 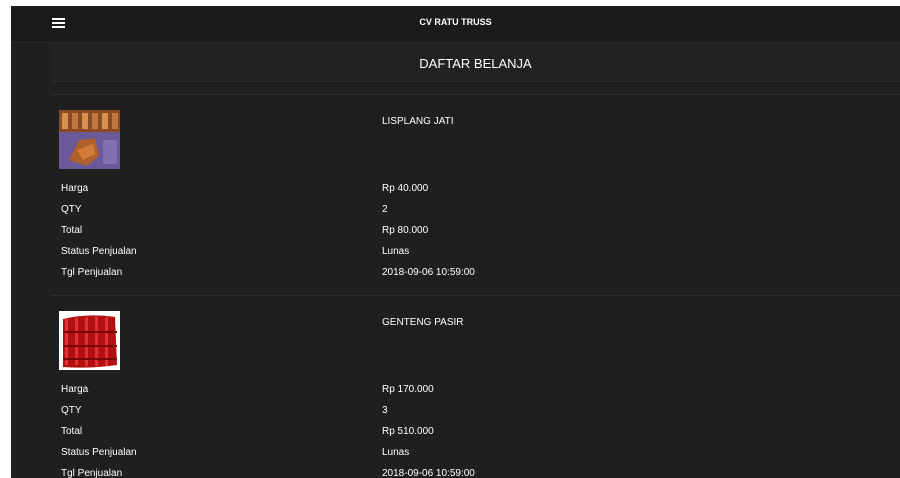 I want to click on total-row: Total Rp 80.000, so click(x=461, y=232).